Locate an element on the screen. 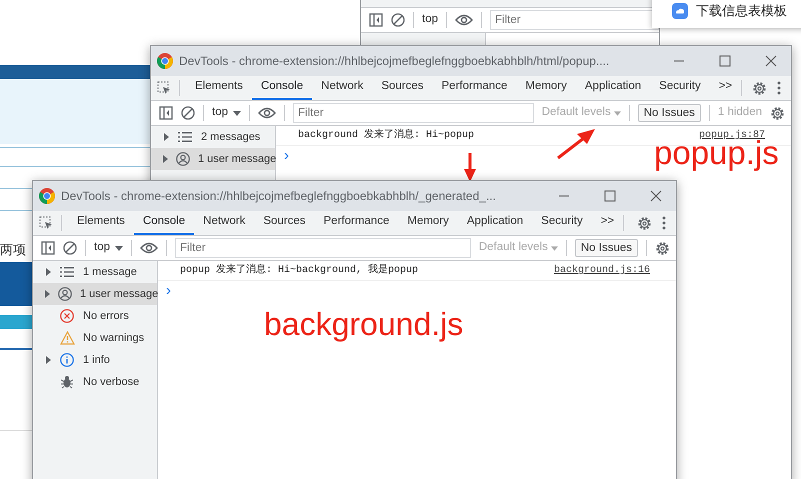  webpage-text: 两项 is located at coordinates (13, 250).